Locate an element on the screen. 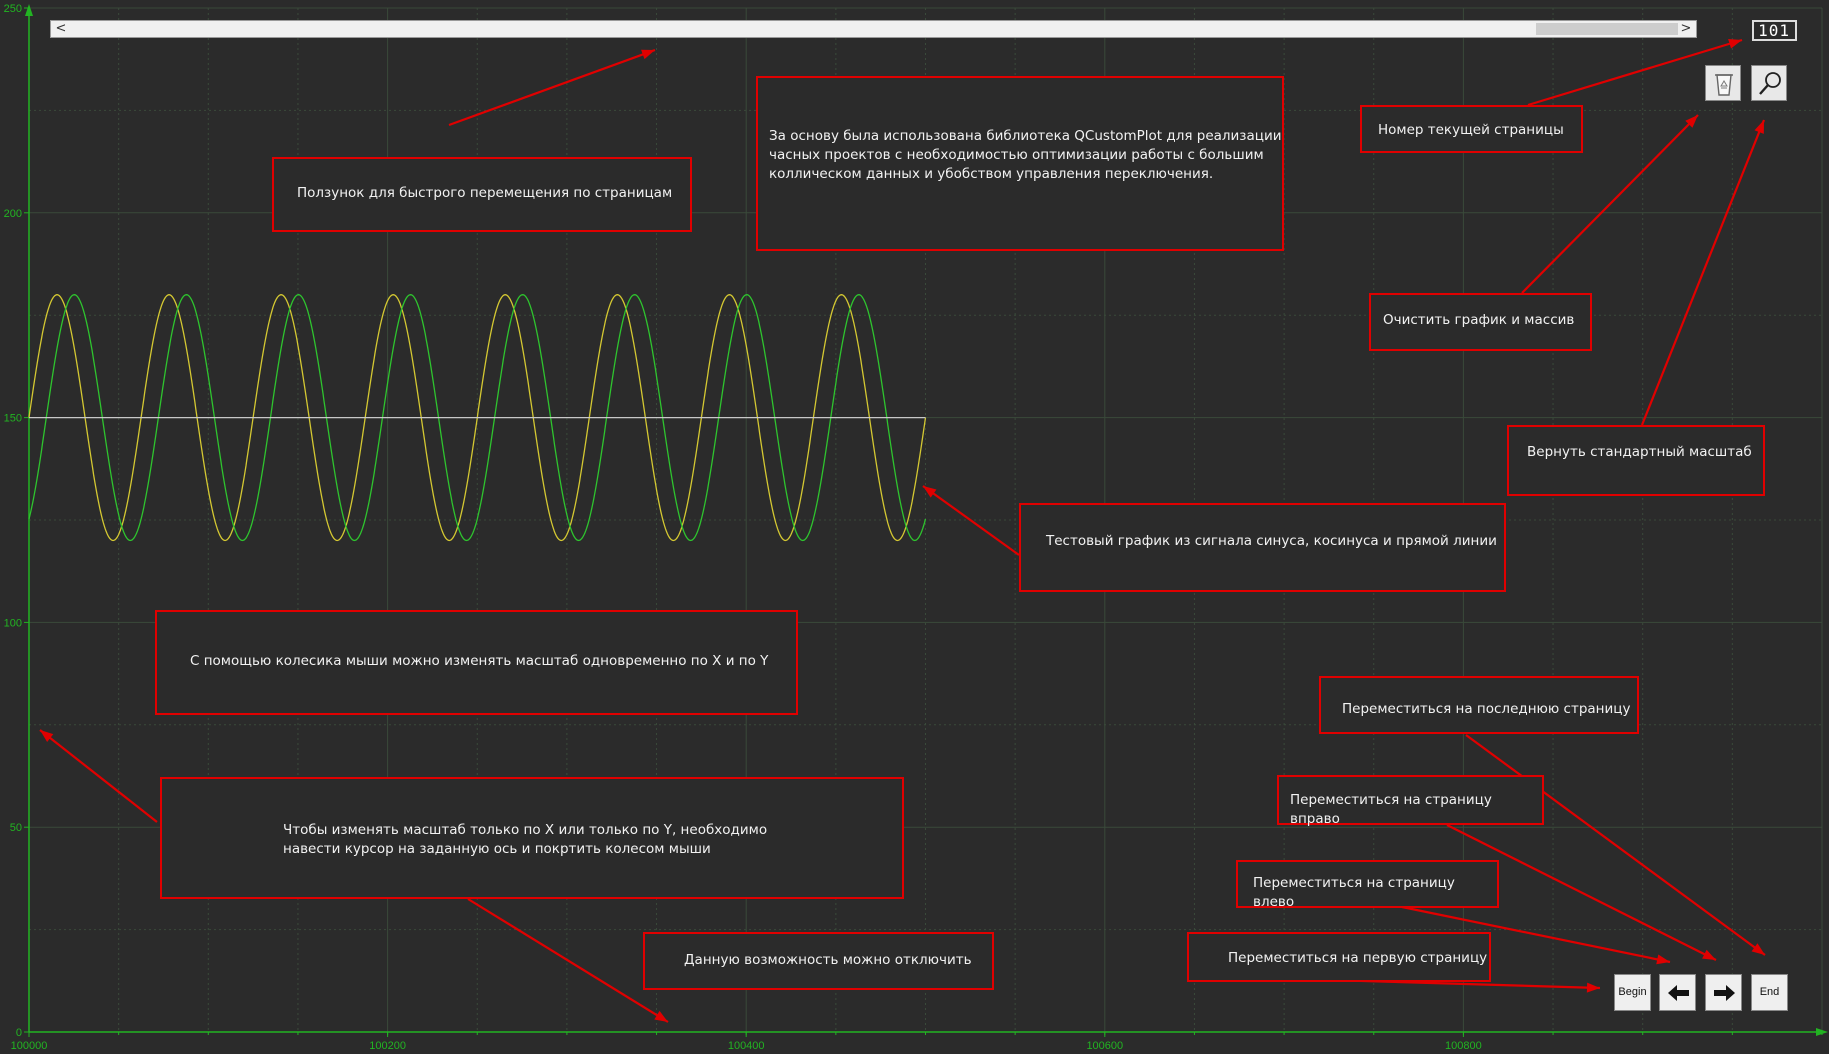  x-tick-label: 100800 is located at coordinates (1463, 1046).